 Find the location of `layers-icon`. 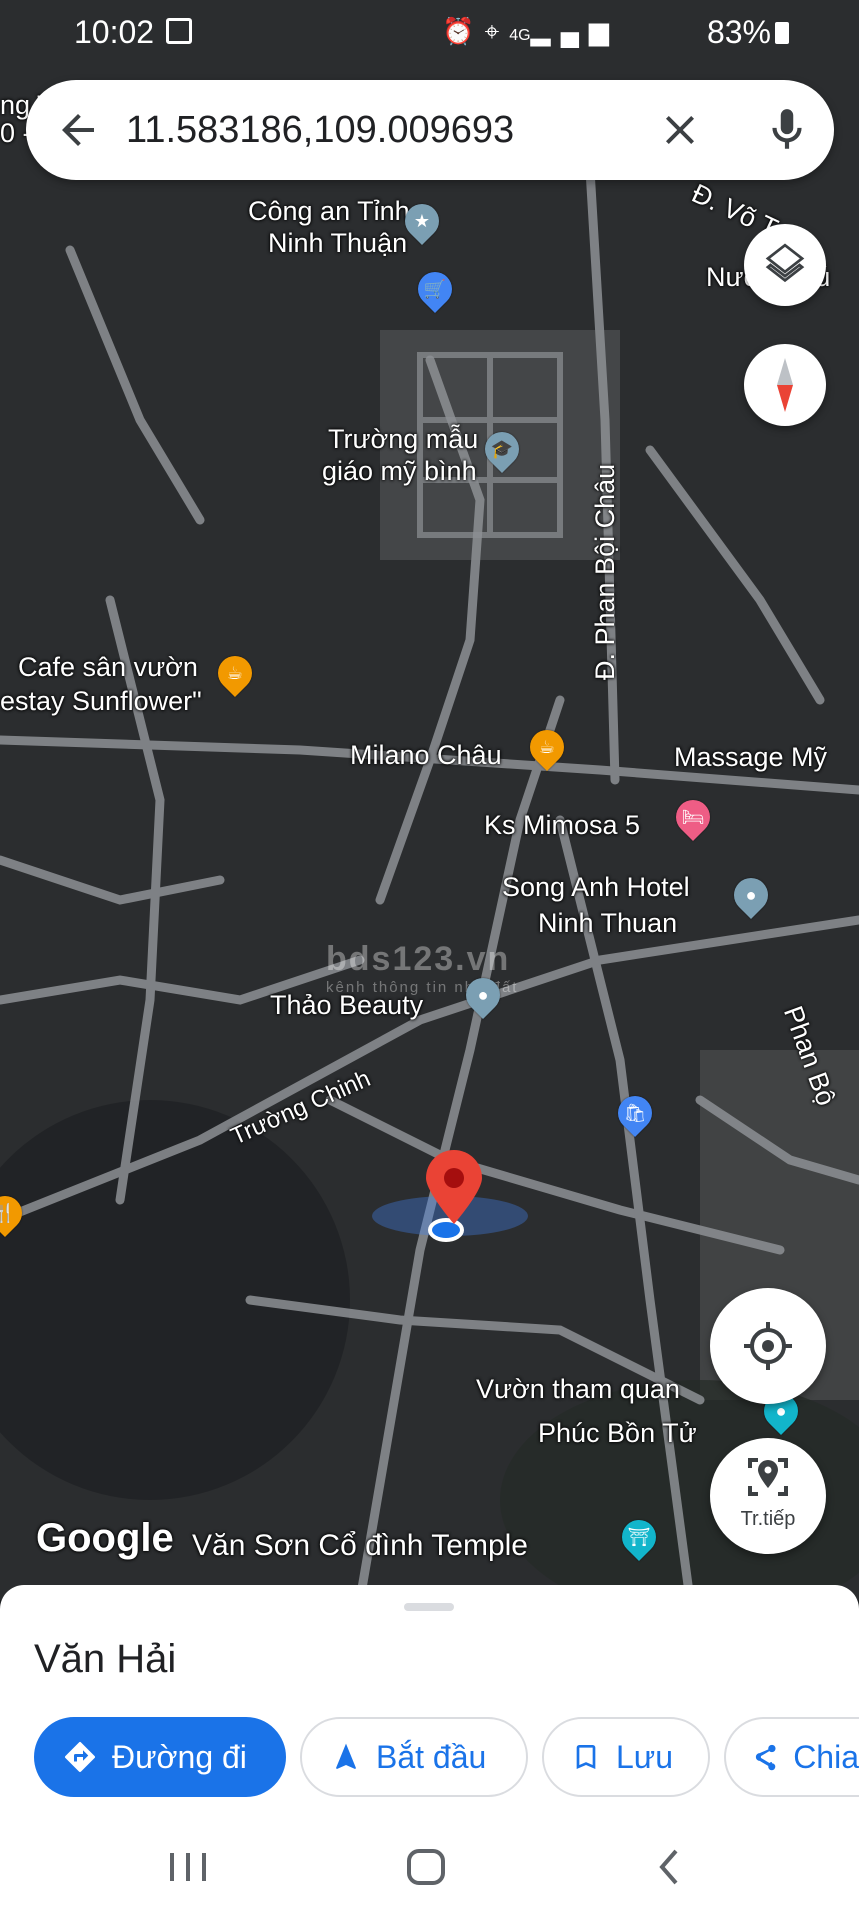

layers-icon is located at coordinates (785, 263).